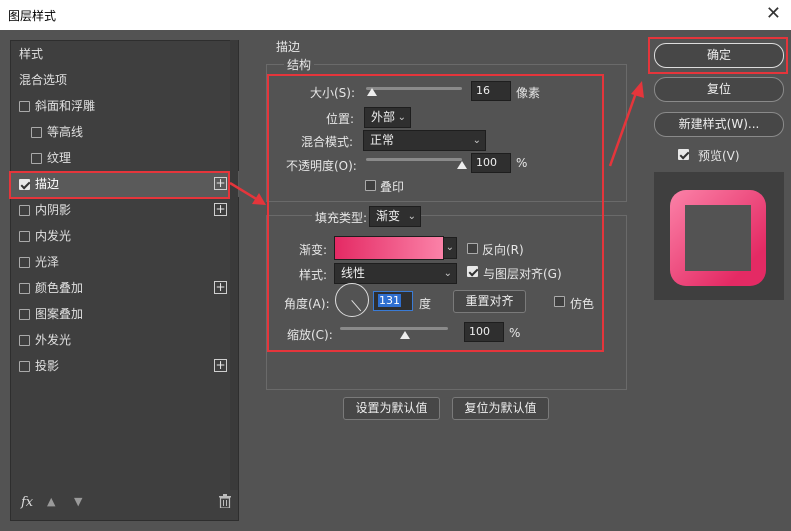  Describe the element at coordinates (125, 210) in the screenshot. I see `style-item: 内阴影 +` at that location.